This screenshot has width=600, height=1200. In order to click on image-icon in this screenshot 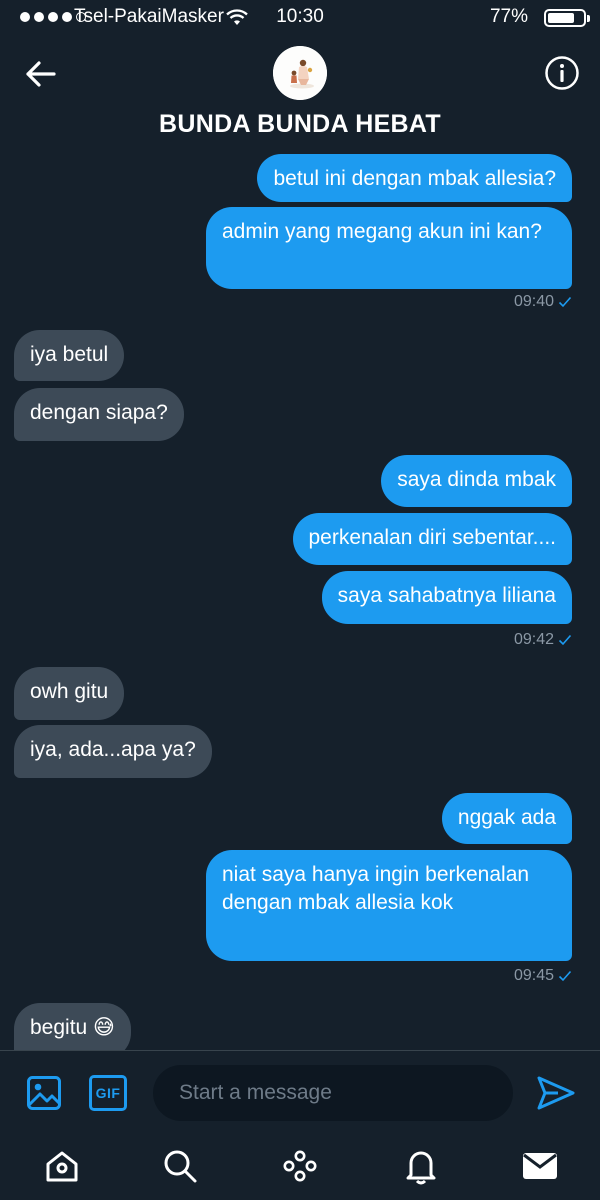, I will do `click(44, 1093)`.